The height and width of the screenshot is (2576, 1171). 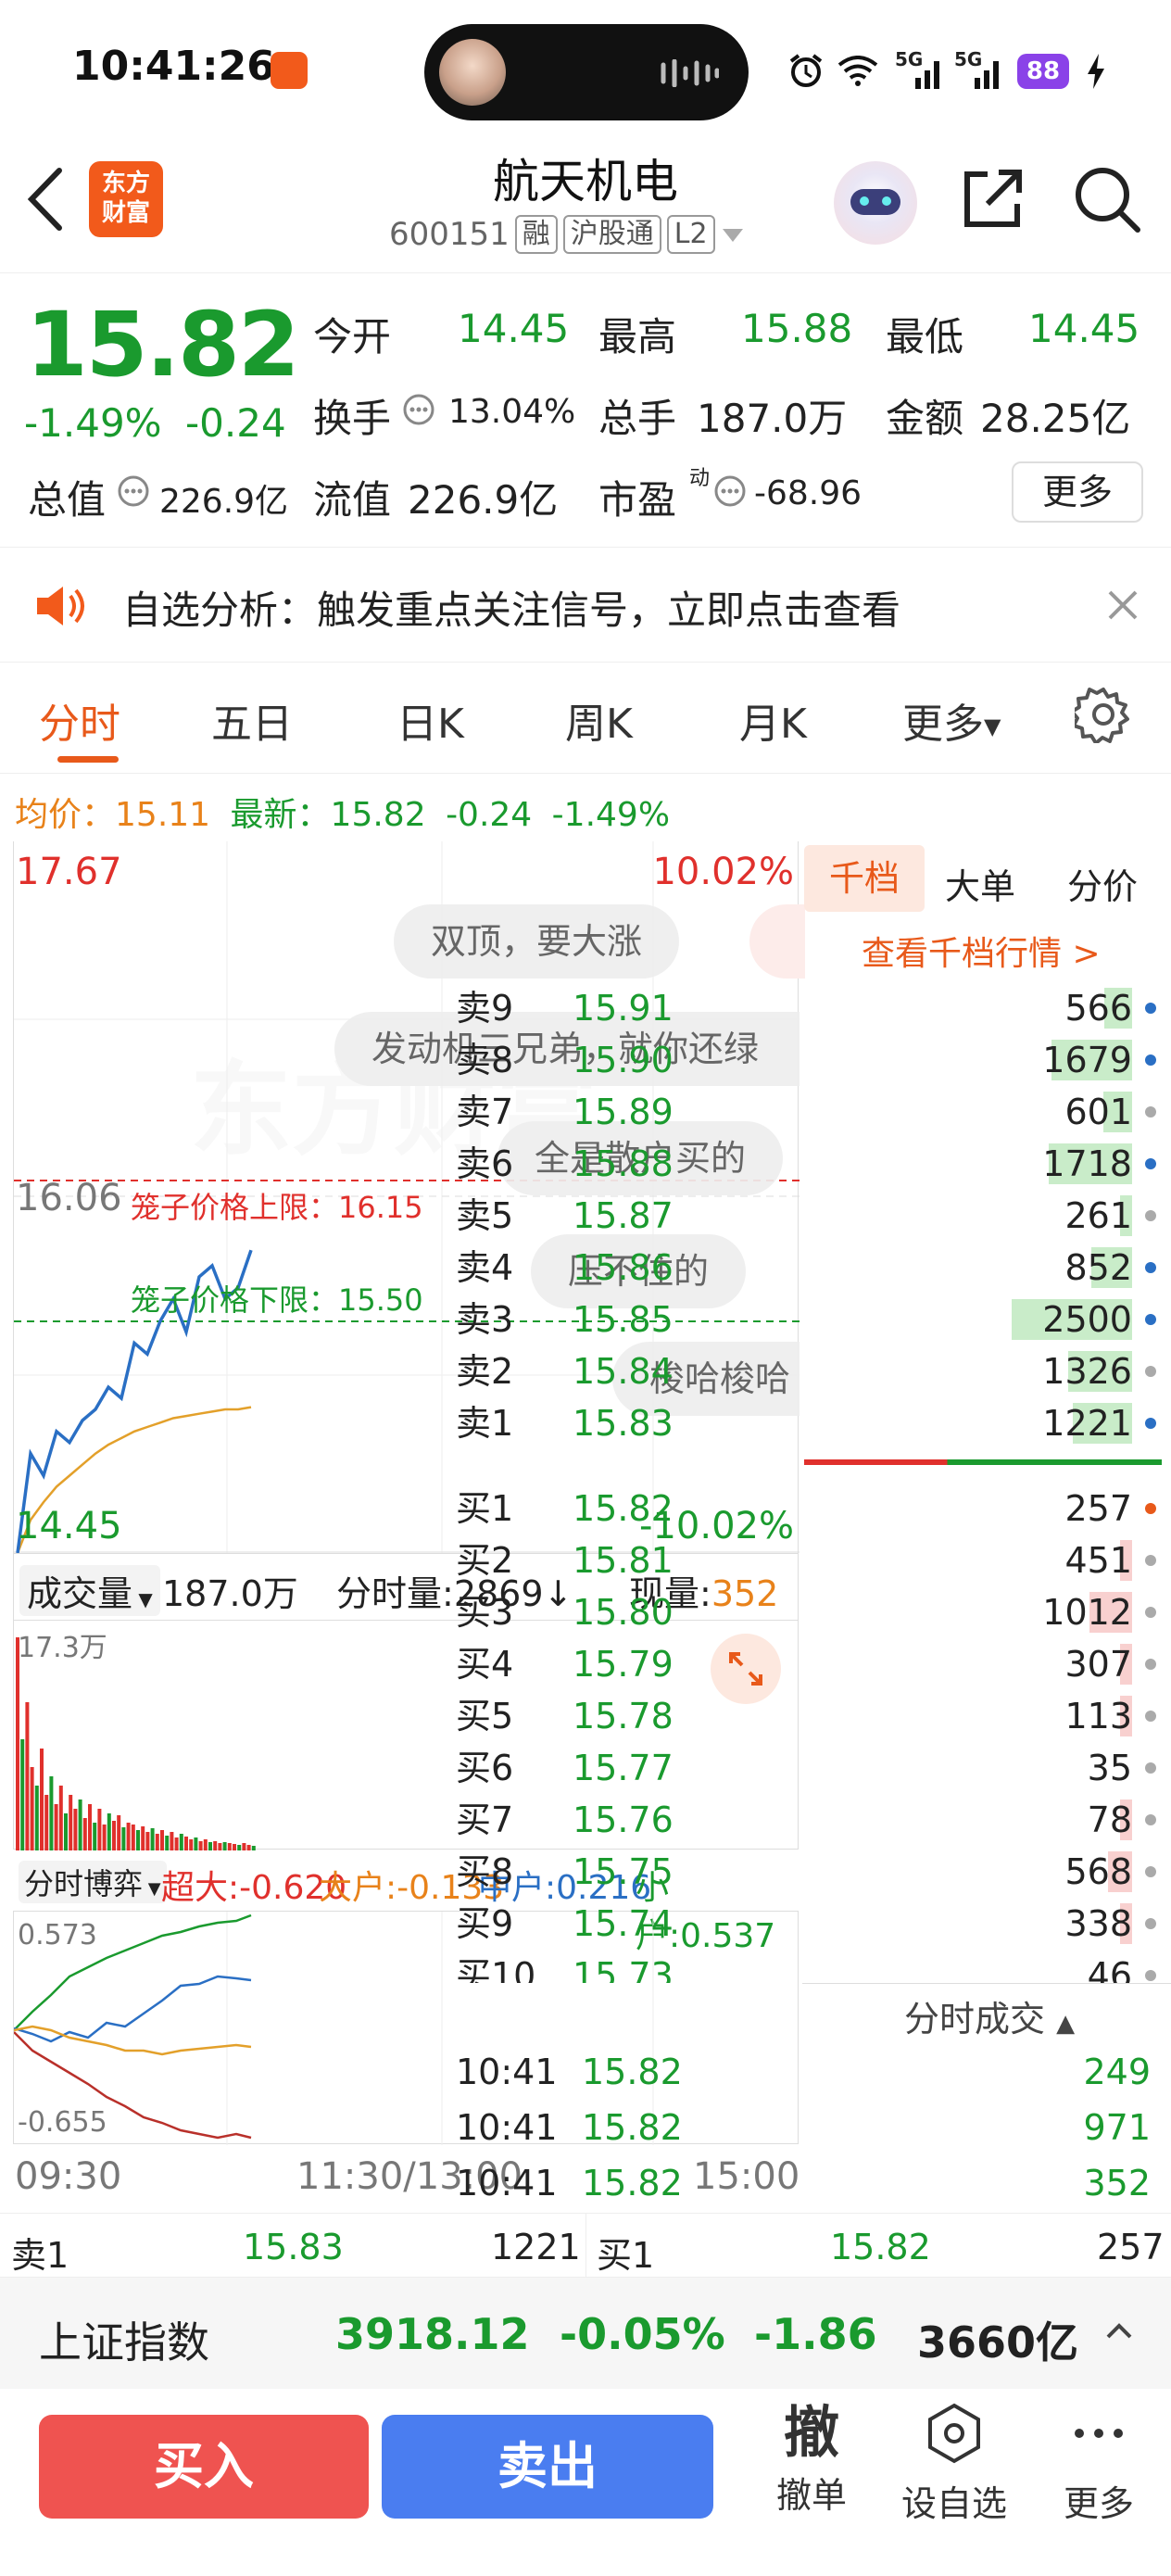 I want to click on level-label: 卖5, so click(x=485, y=1216).